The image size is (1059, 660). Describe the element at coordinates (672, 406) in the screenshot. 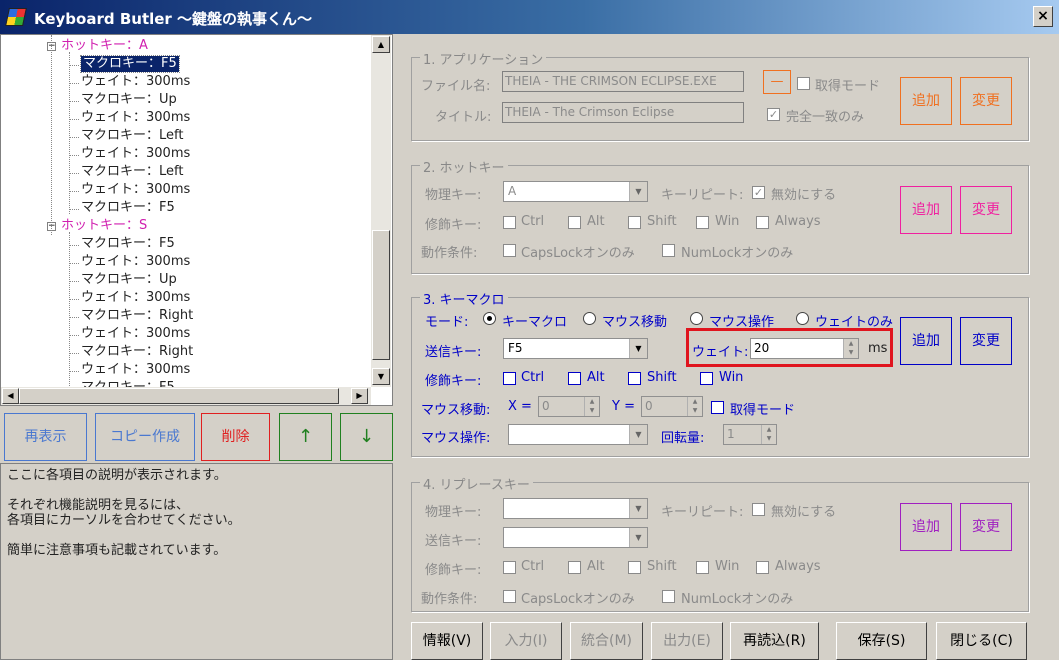

I see `y-input: 0 ▲ ▼` at that location.